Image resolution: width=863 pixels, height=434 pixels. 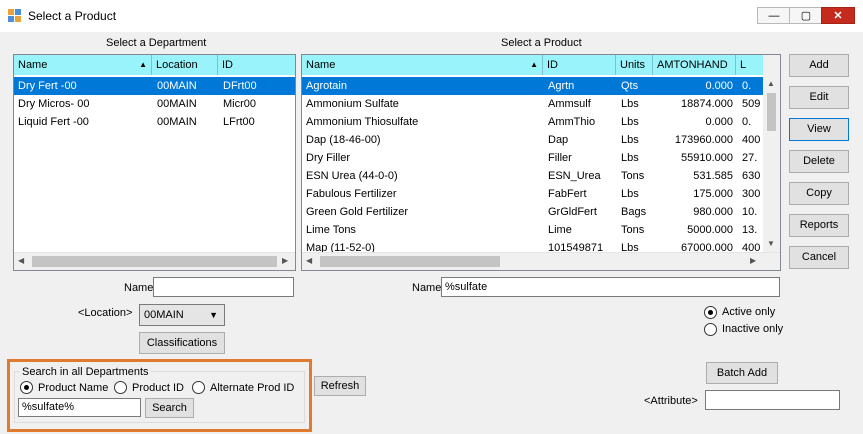 What do you see at coordinates (819, 225) in the screenshot?
I see `reports-button: Reports` at bounding box center [819, 225].